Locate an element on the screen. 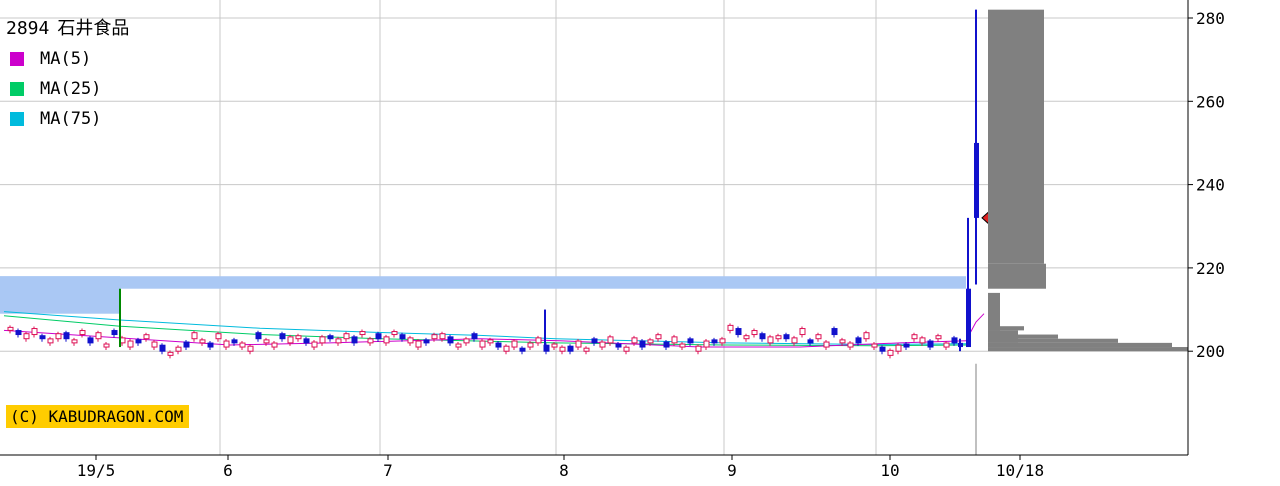 The image size is (1280, 486). legend-item-ma25: MA(25) is located at coordinates (67, 89).